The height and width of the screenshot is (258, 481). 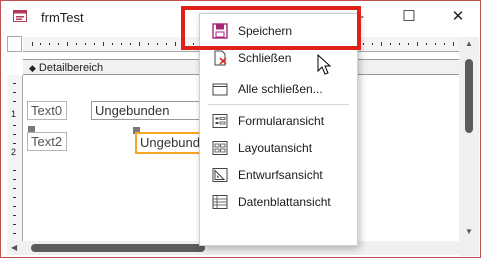 What do you see at coordinates (271, 28) in the screenshot?
I see `highlight-box` at bounding box center [271, 28].